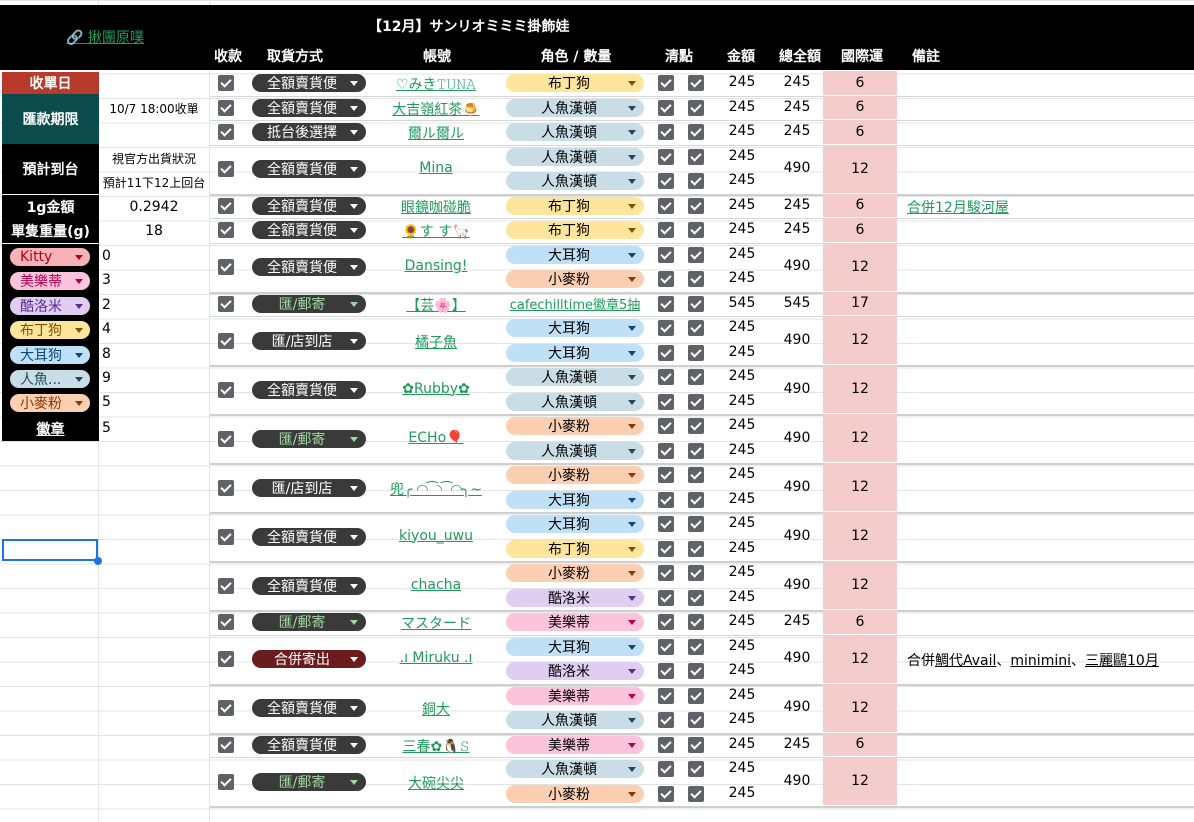  What do you see at coordinates (436, 489) in the screenshot?
I see `account-link: 兜╭ ◜◝ ͡ ◝ ͡ ◜◝╮~` at bounding box center [436, 489].